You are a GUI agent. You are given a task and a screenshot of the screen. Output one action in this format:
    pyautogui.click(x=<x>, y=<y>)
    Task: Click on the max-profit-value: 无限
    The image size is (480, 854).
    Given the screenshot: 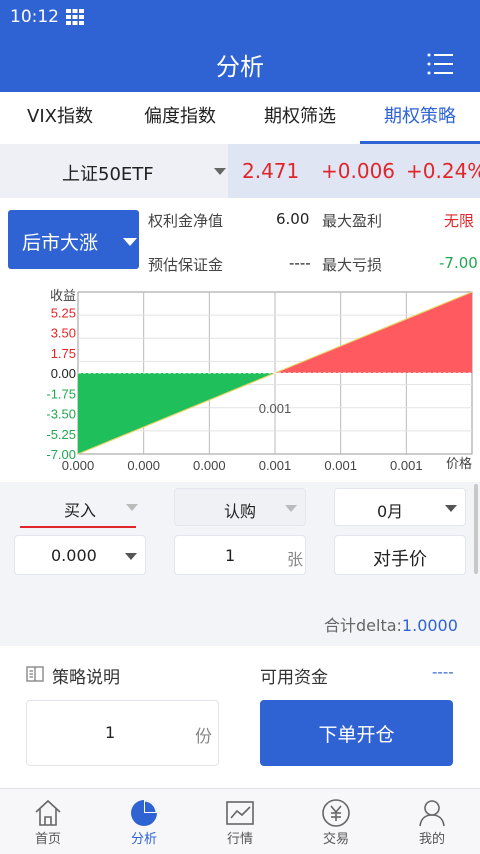 What is the action you would take?
    pyautogui.click(x=459, y=221)
    